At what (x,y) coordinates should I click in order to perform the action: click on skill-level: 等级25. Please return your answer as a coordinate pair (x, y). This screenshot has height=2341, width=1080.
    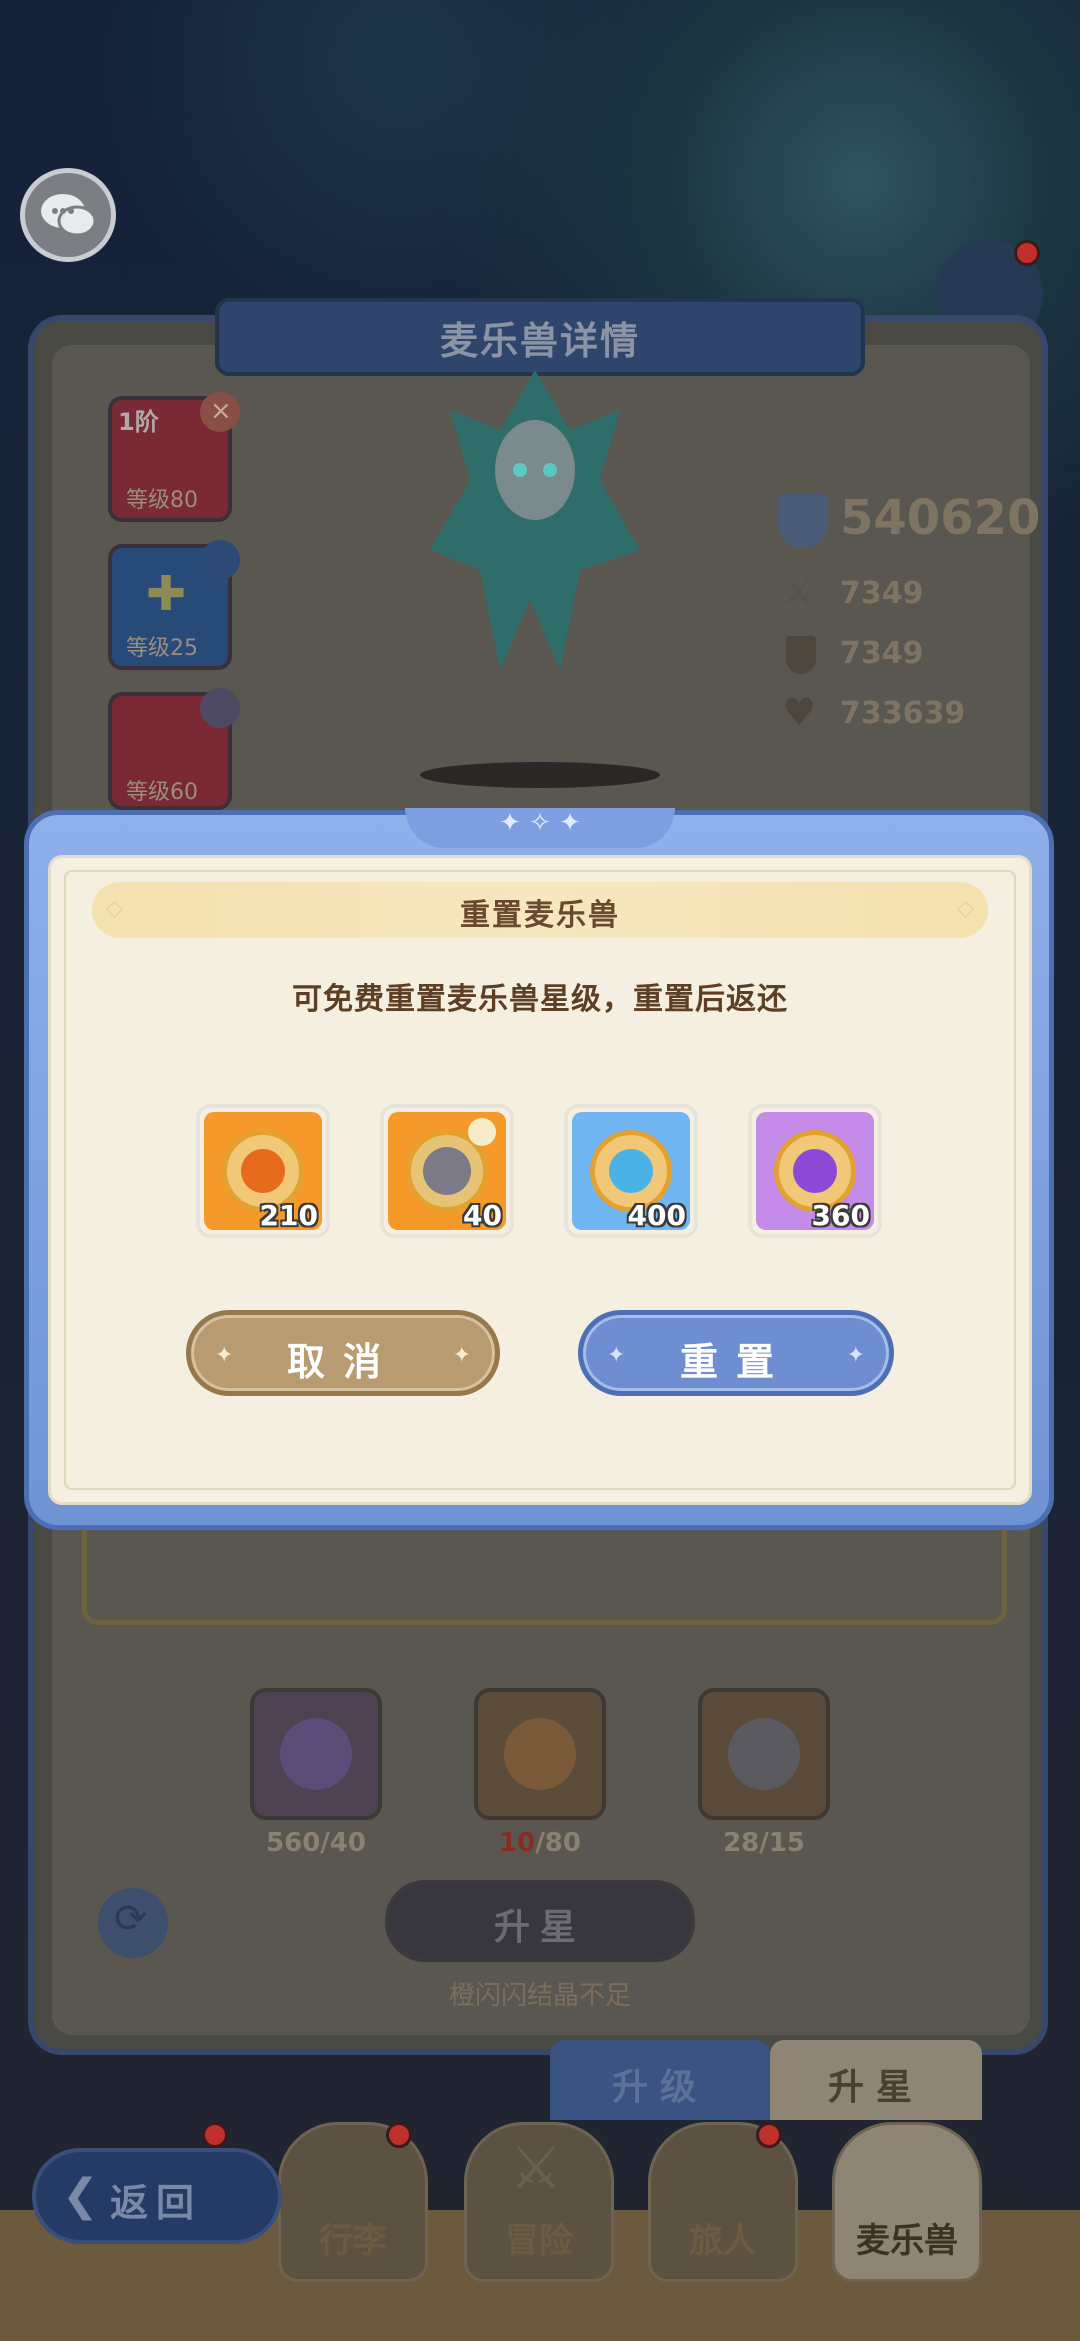
    Looking at the image, I should click on (162, 648).